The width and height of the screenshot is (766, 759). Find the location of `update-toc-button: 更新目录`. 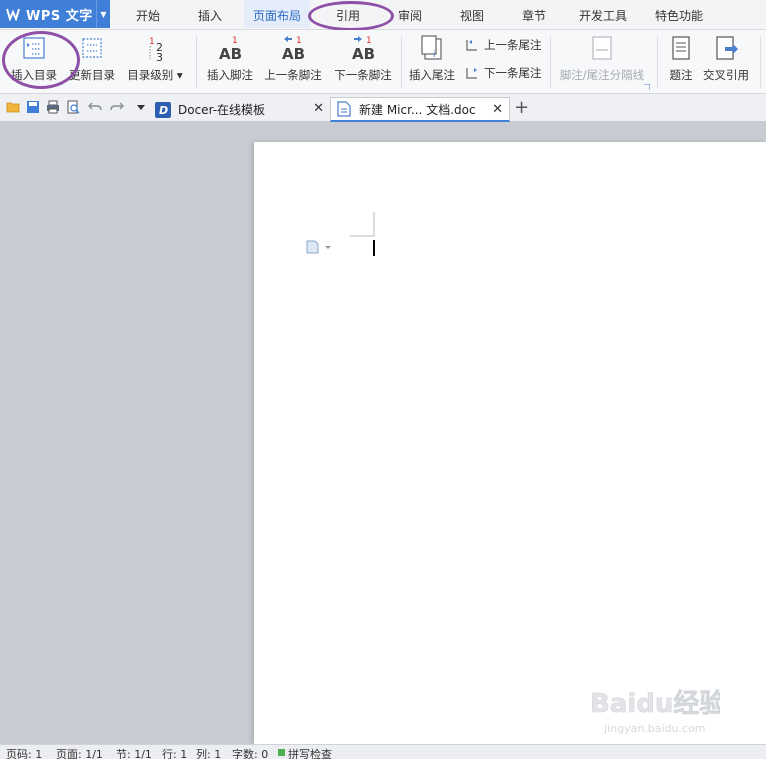

update-toc-button: 更新目录 is located at coordinates (92, 62).